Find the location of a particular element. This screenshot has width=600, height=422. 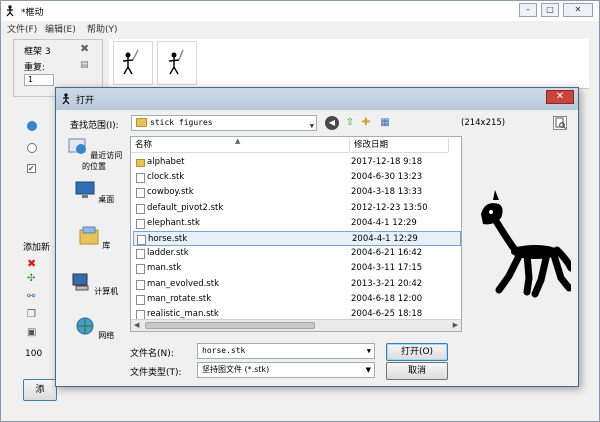

file-name: man_rotate.stk is located at coordinates (179, 298).